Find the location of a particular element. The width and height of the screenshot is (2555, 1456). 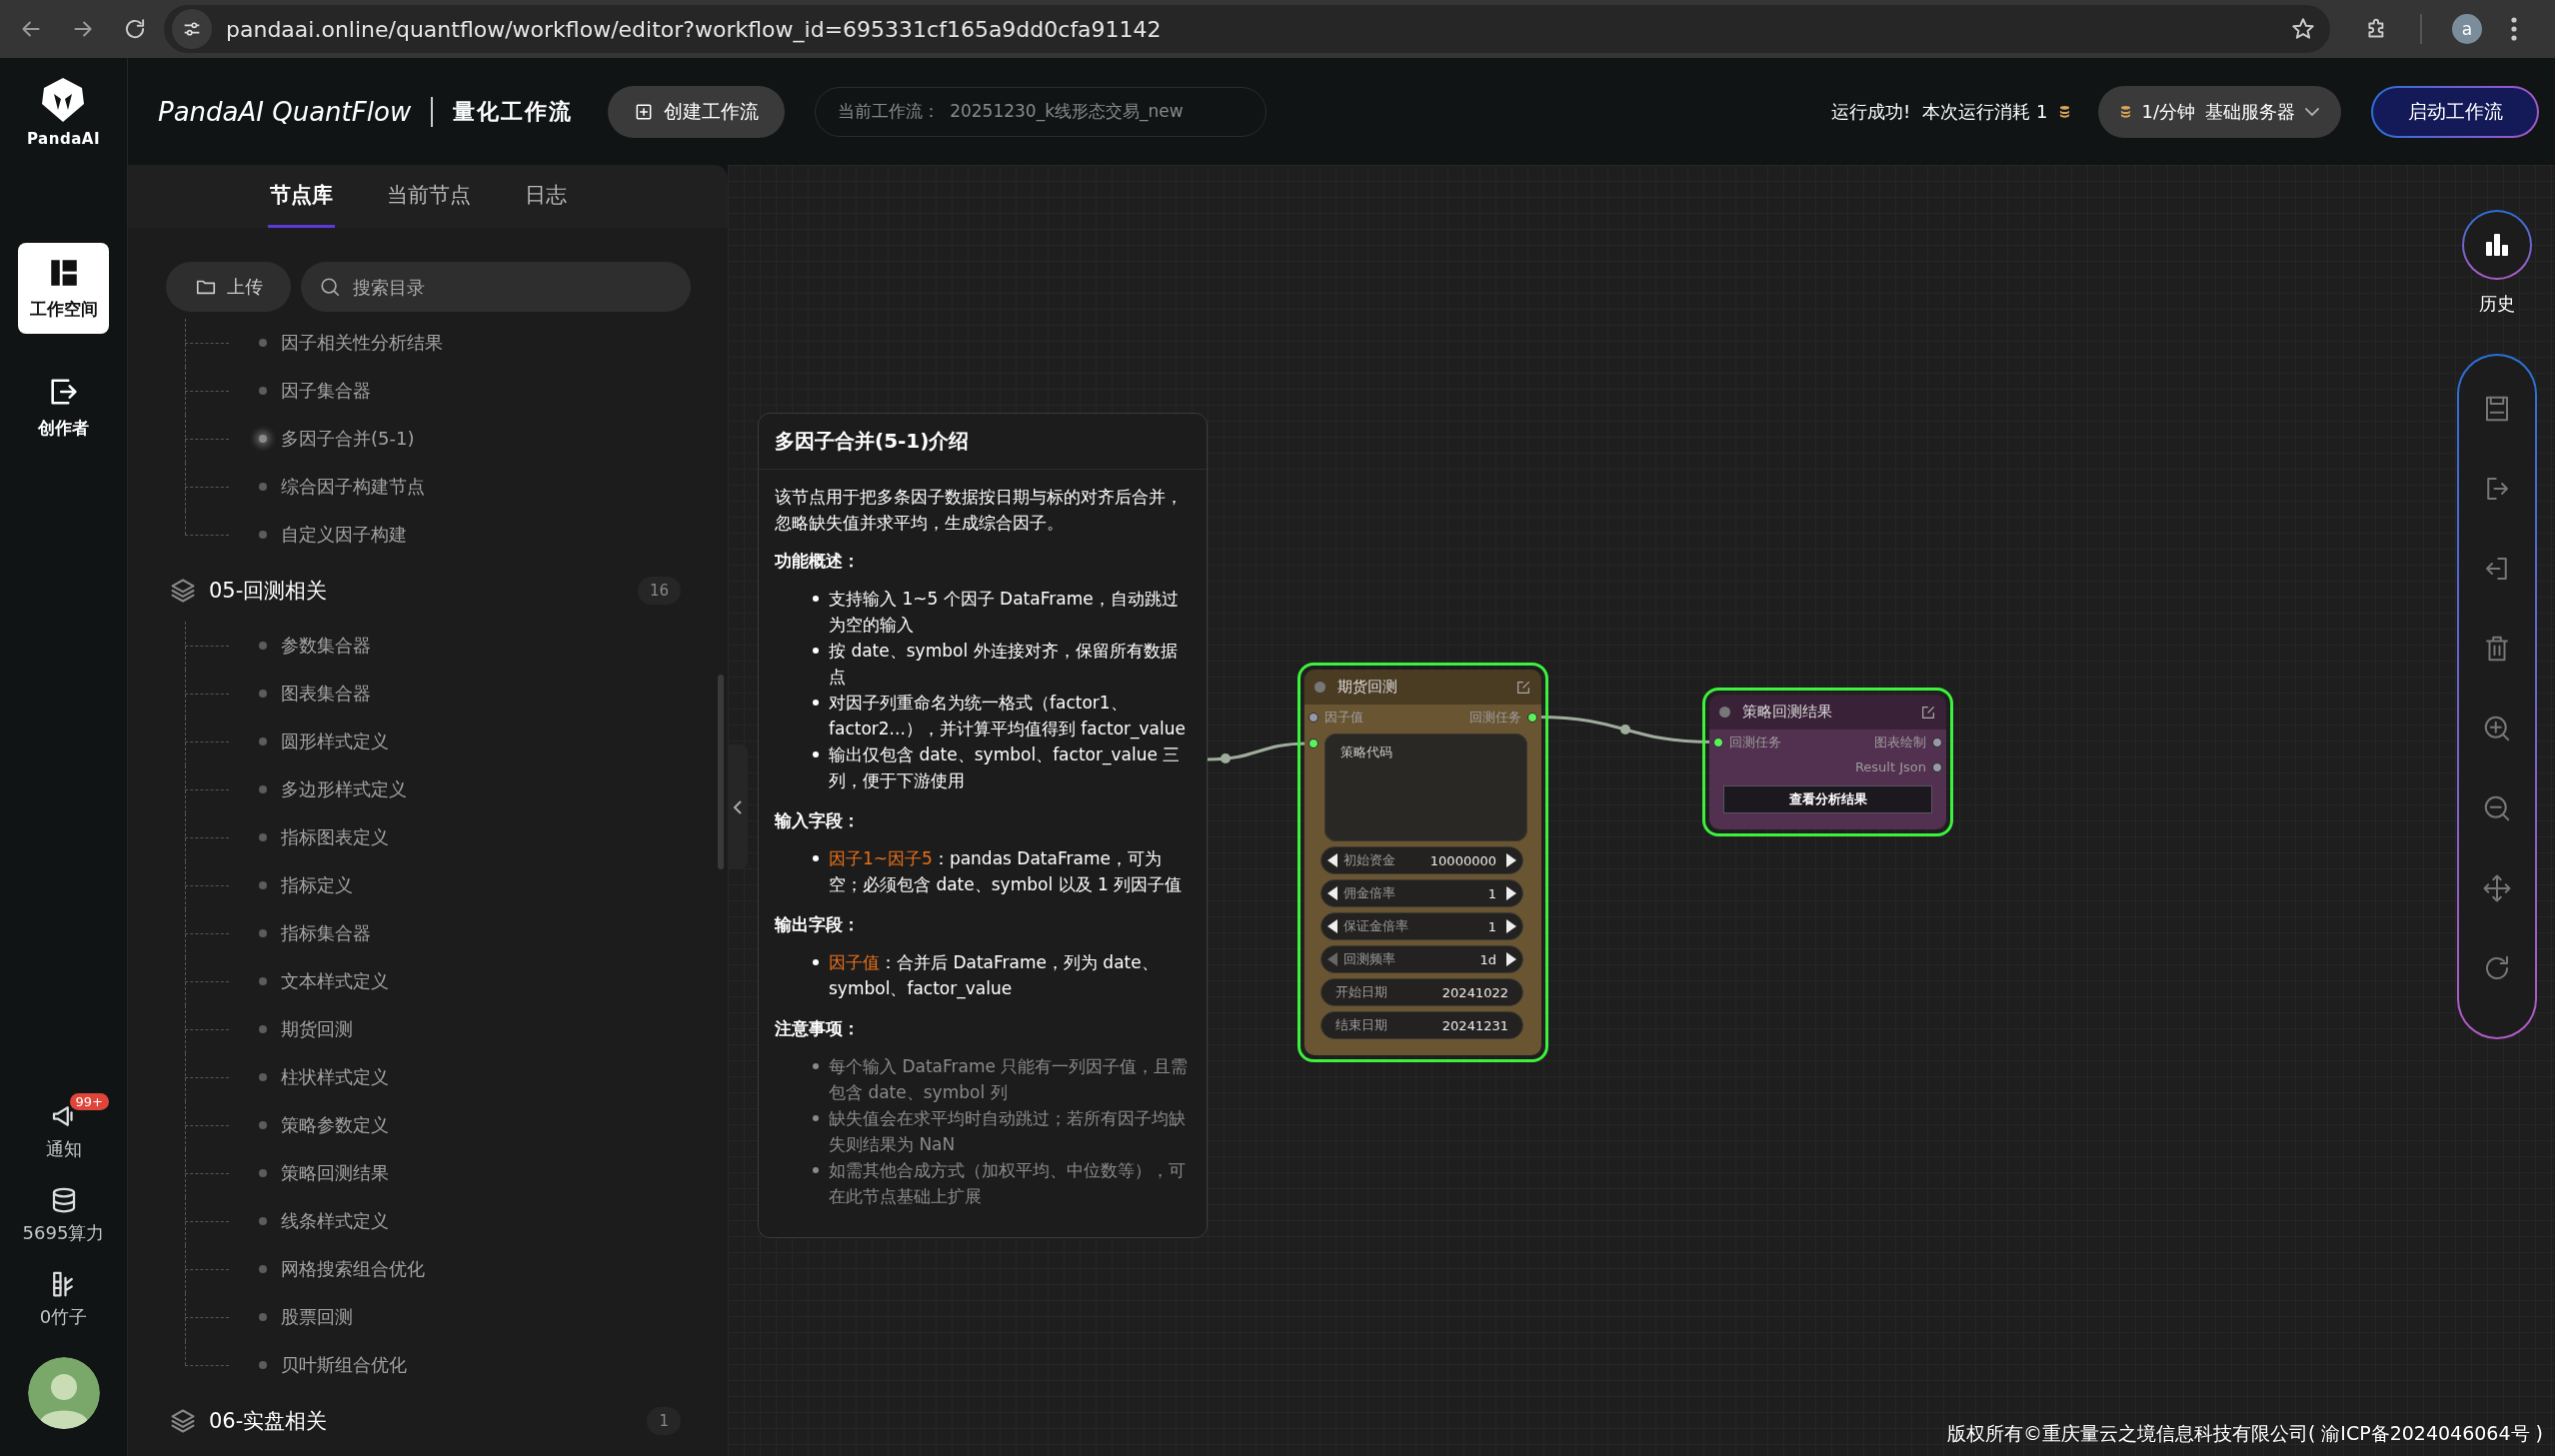

move-icon is located at coordinates (2497, 888).